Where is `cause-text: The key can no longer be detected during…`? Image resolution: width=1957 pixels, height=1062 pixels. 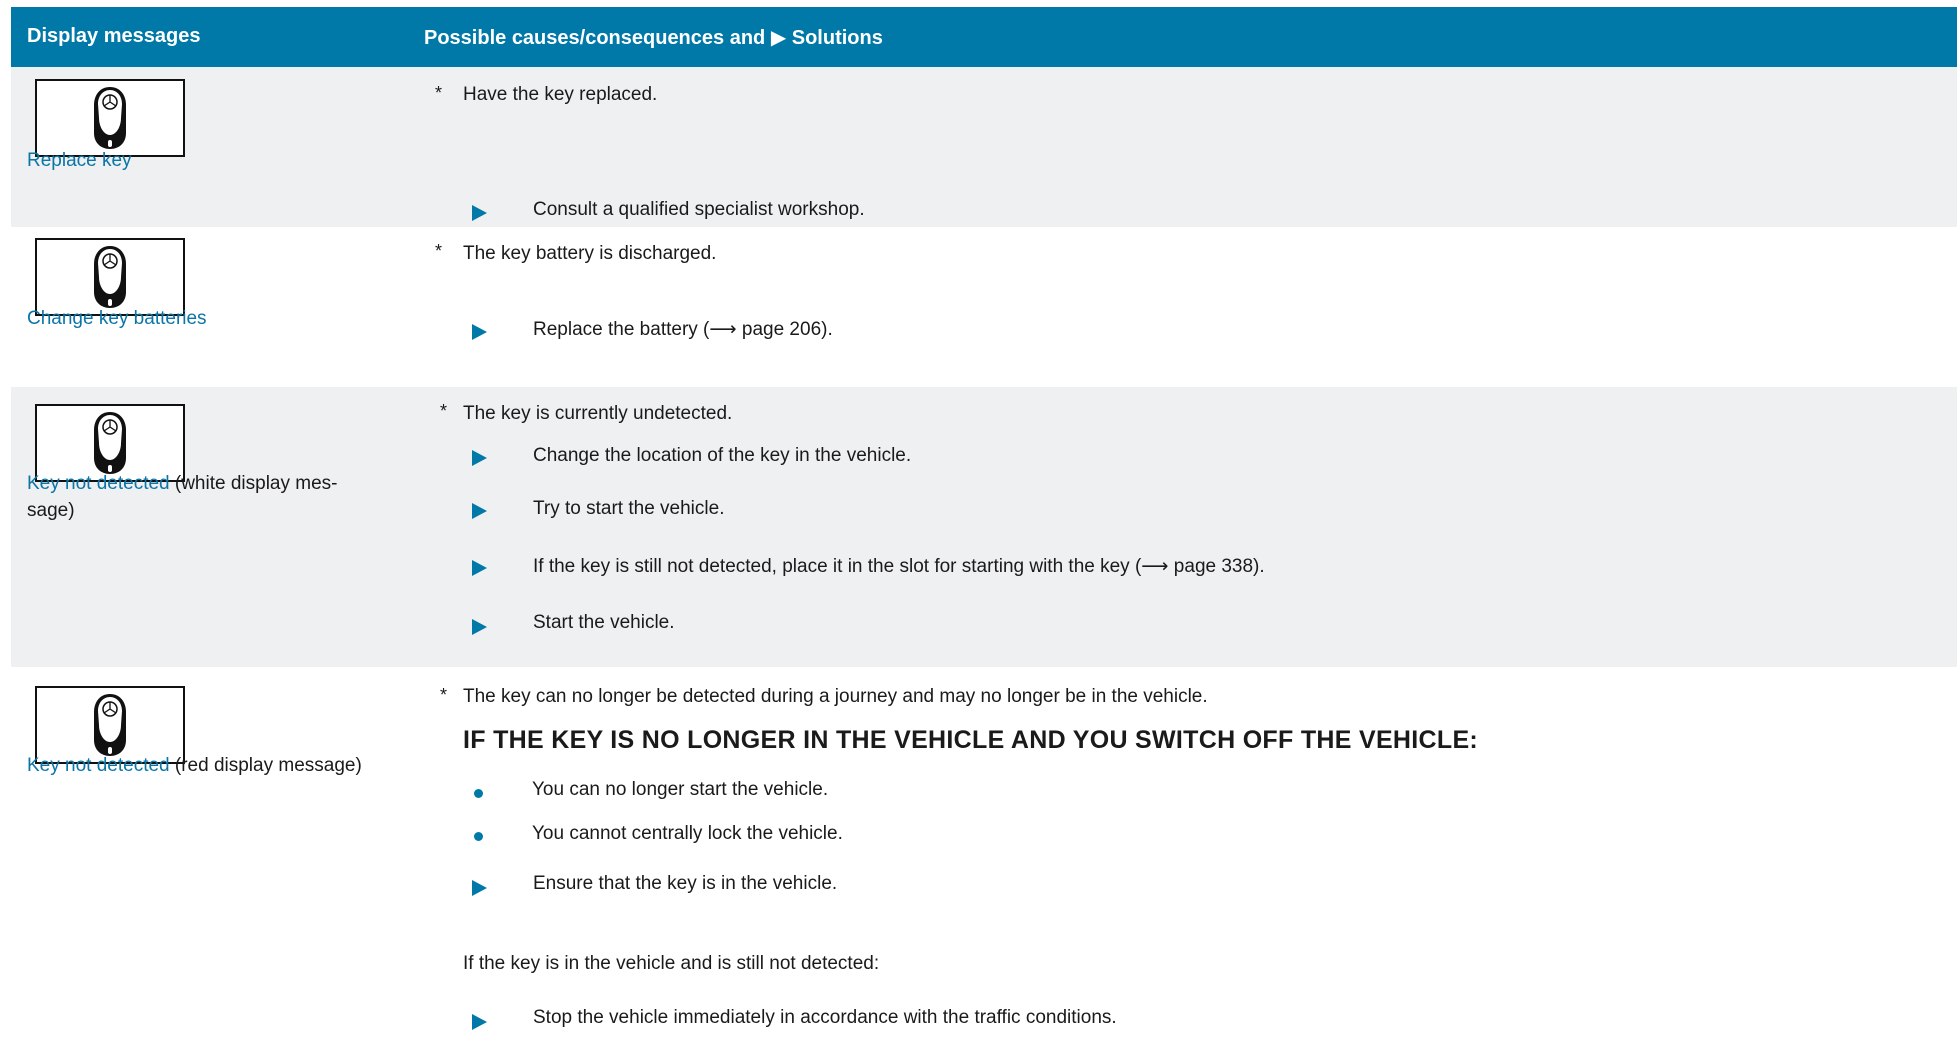 cause-text: The key can no longer be detected during… is located at coordinates (835, 696).